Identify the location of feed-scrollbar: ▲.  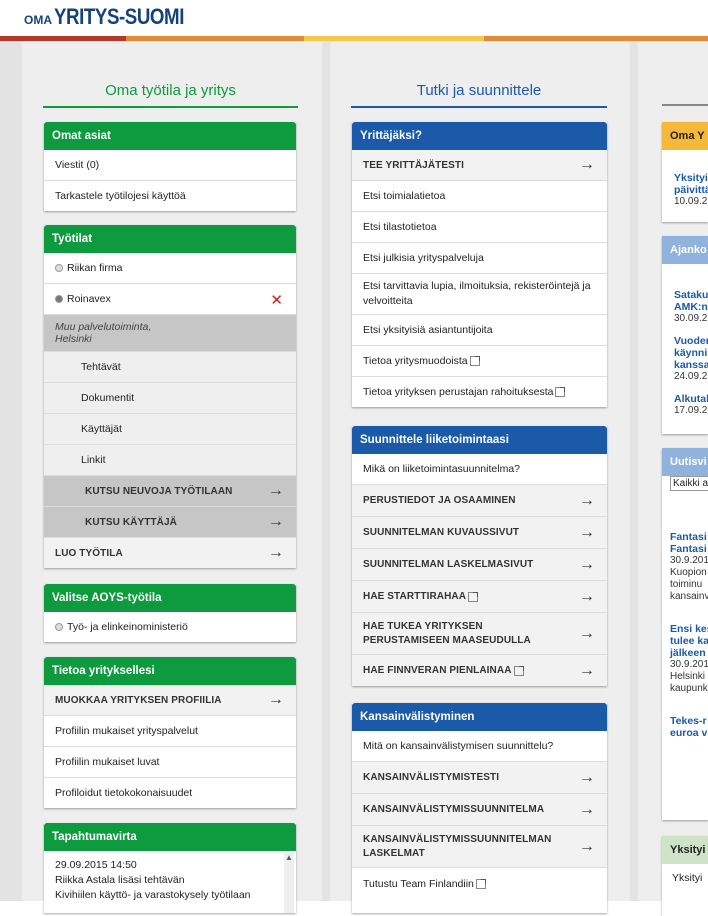
(289, 883).